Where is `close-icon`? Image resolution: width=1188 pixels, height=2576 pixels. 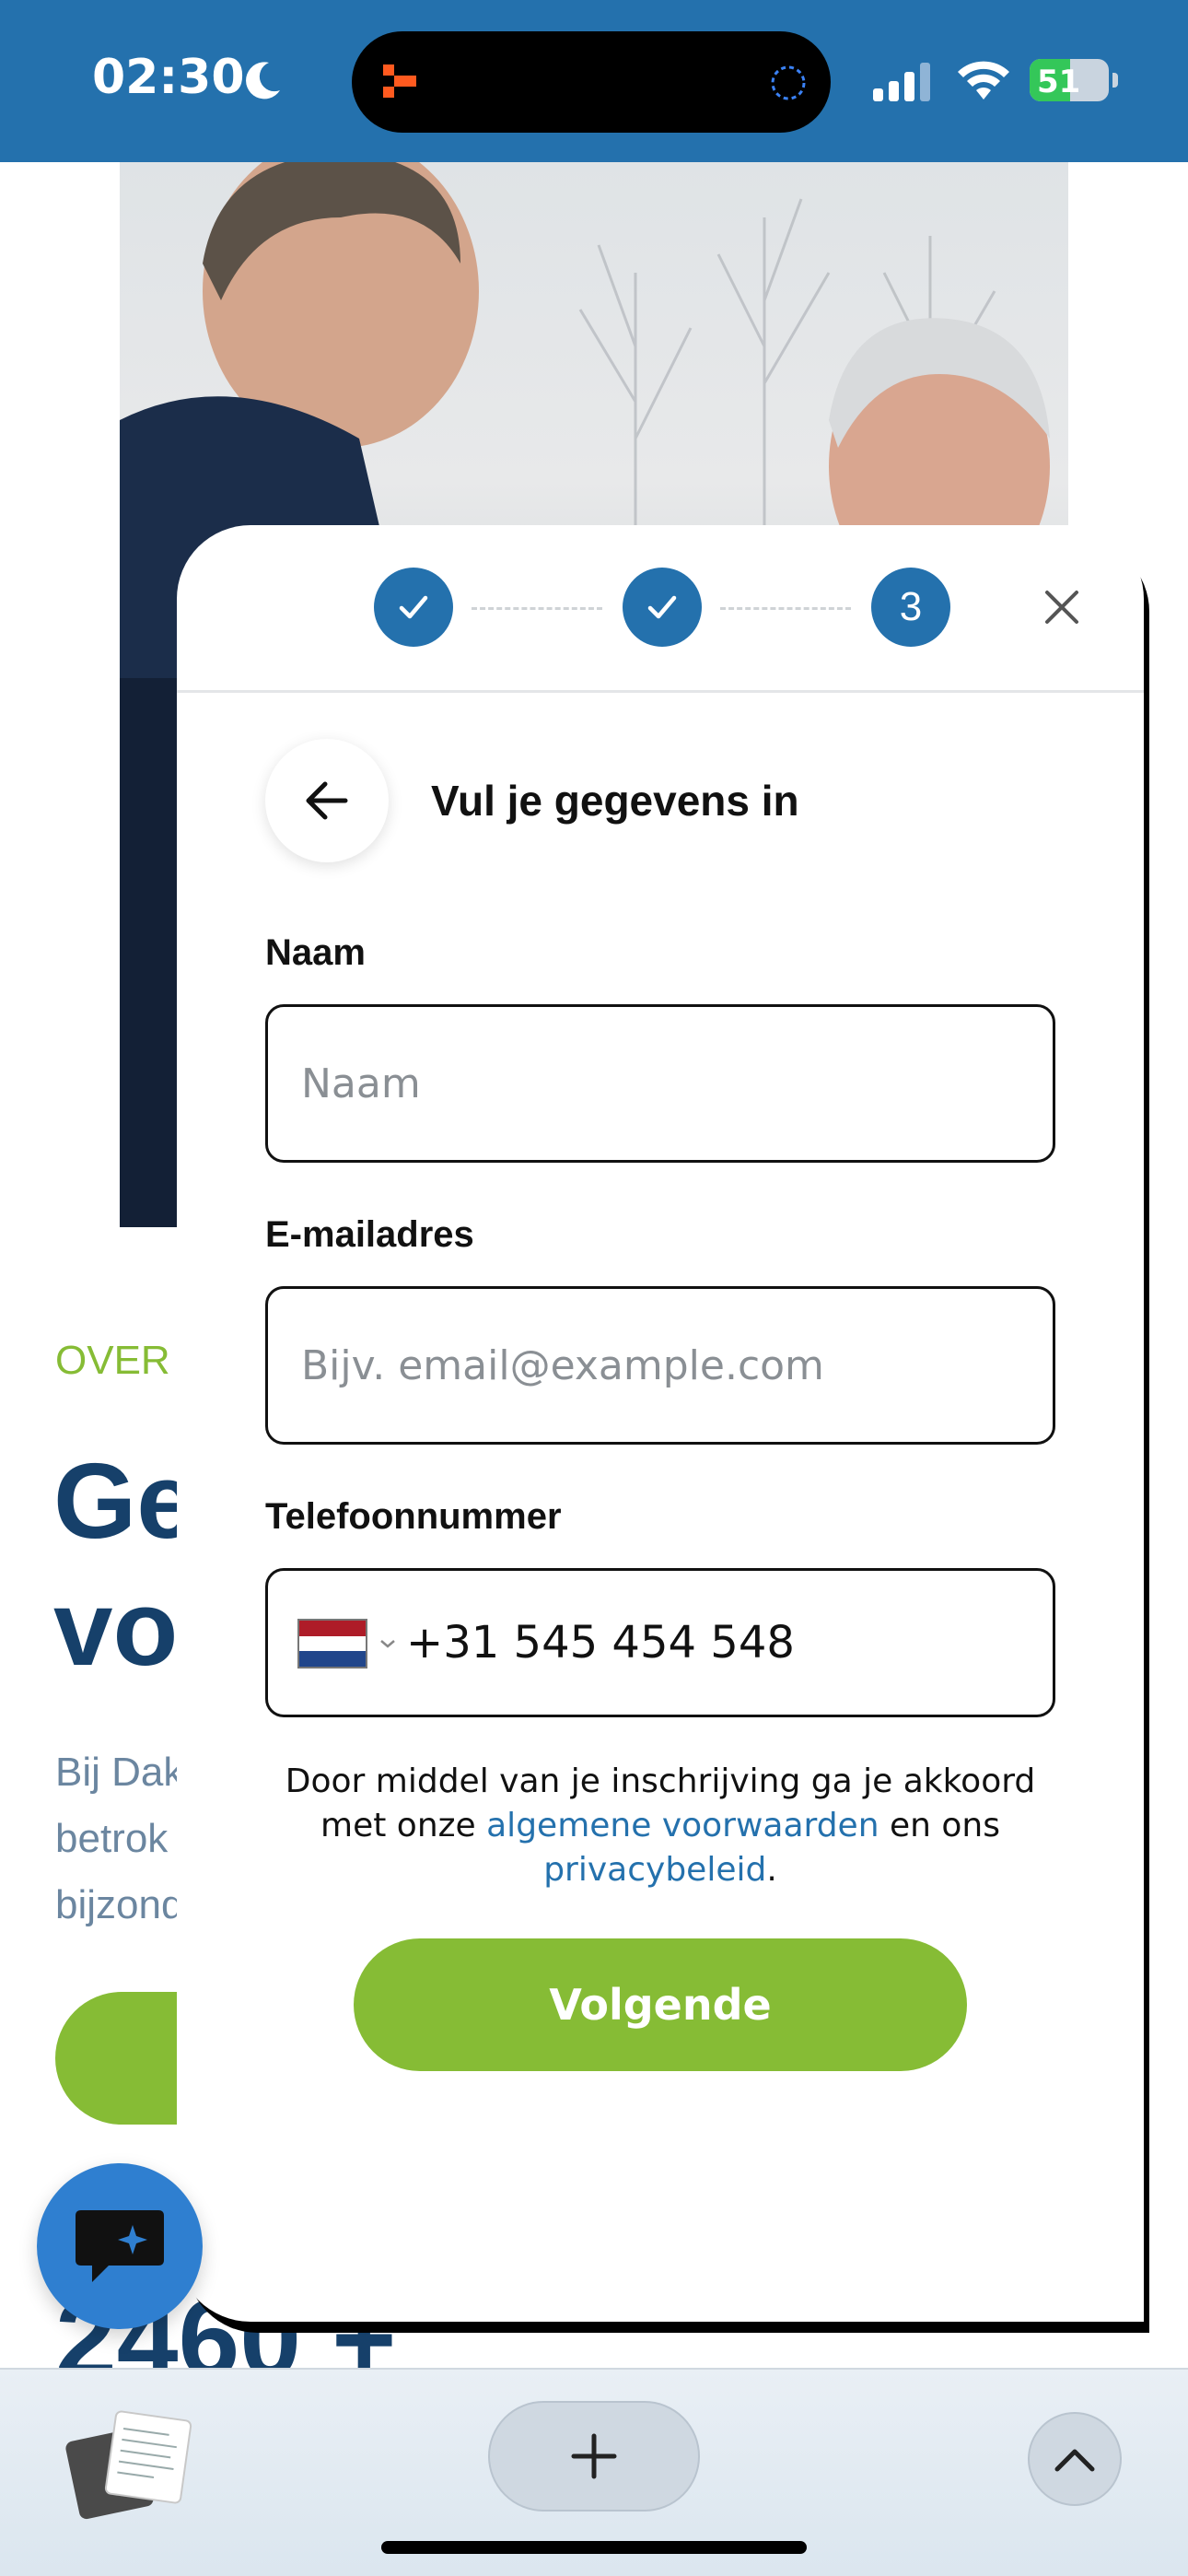 close-icon is located at coordinates (1061, 607).